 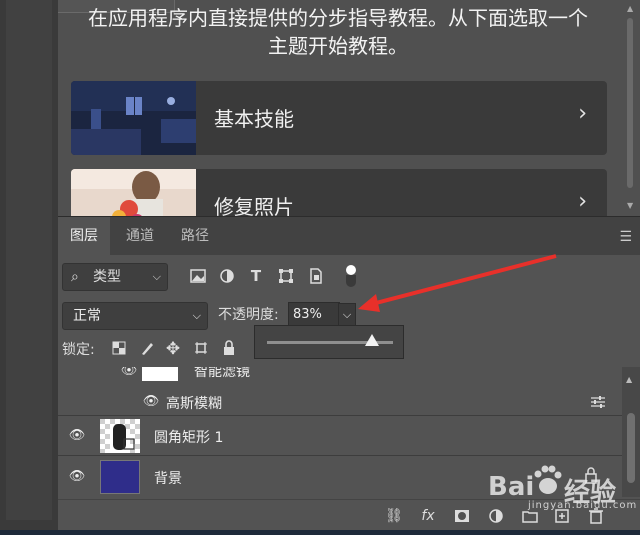 I want to click on lock-artboard-icon, so click(x=201, y=348).